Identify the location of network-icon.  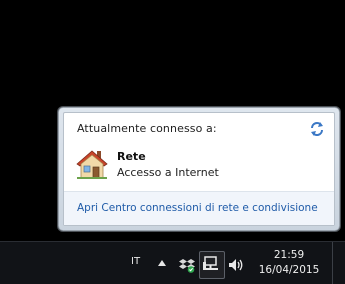
(211, 264).